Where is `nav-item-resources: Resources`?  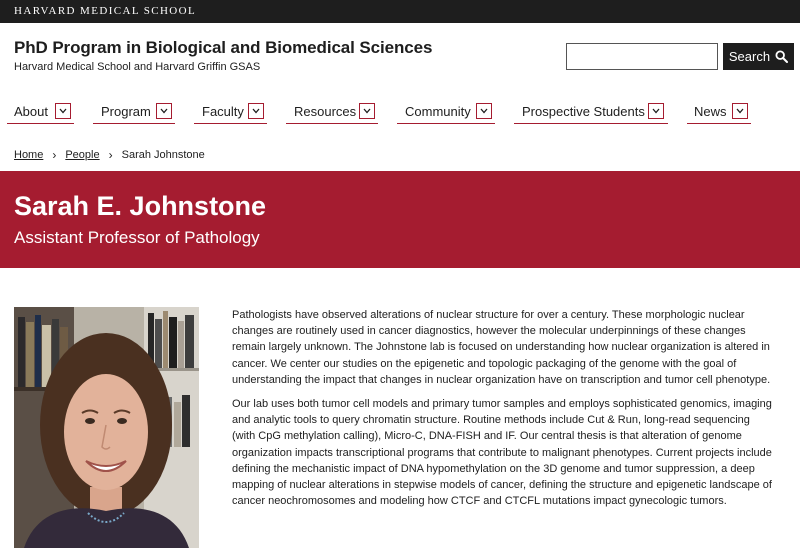 nav-item-resources: Resources is located at coordinates (332, 113).